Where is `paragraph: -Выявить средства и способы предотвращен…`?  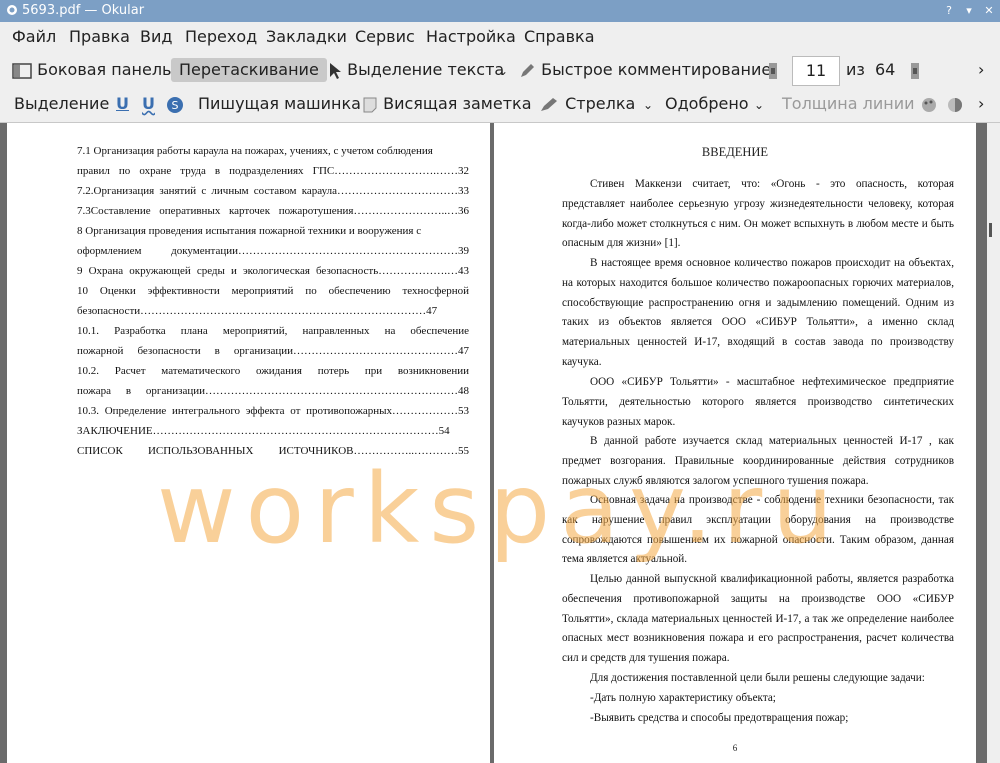 paragraph: -Выявить средства и способы предотвращен… is located at coordinates (719, 718).